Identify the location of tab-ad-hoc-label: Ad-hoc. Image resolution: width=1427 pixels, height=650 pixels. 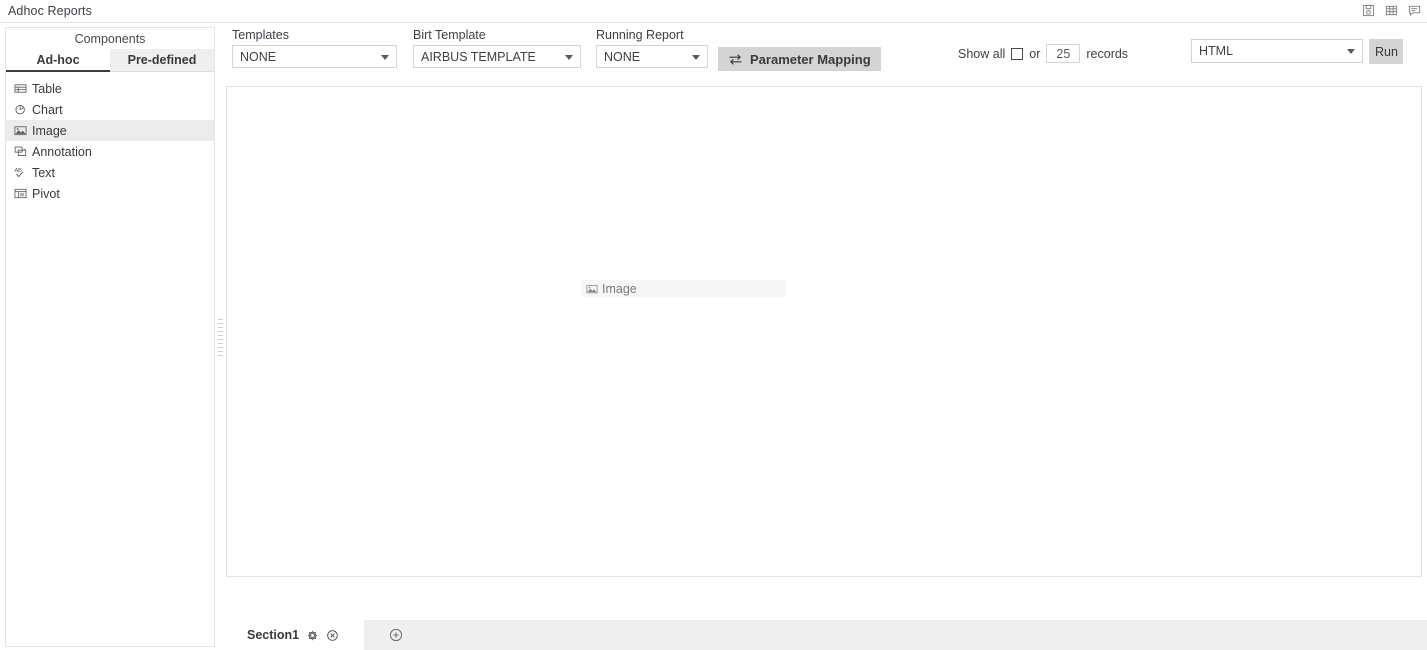
(58, 59).